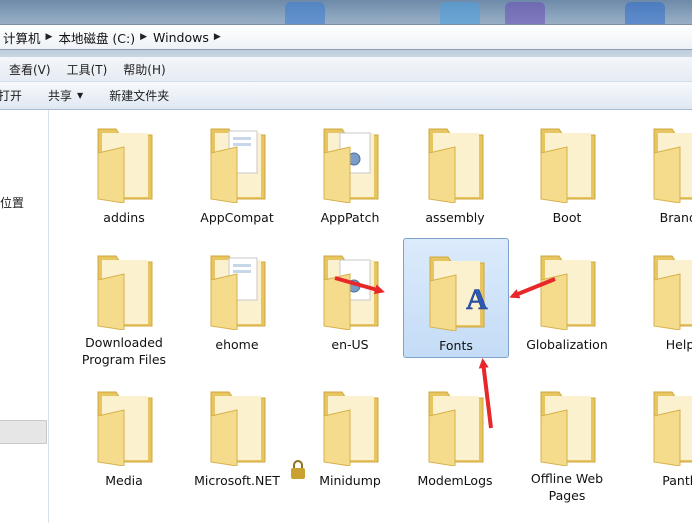 The height and width of the screenshot is (523, 692). Describe the element at coordinates (237, 217) in the screenshot. I see `folder-label: AppCompat` at that location.